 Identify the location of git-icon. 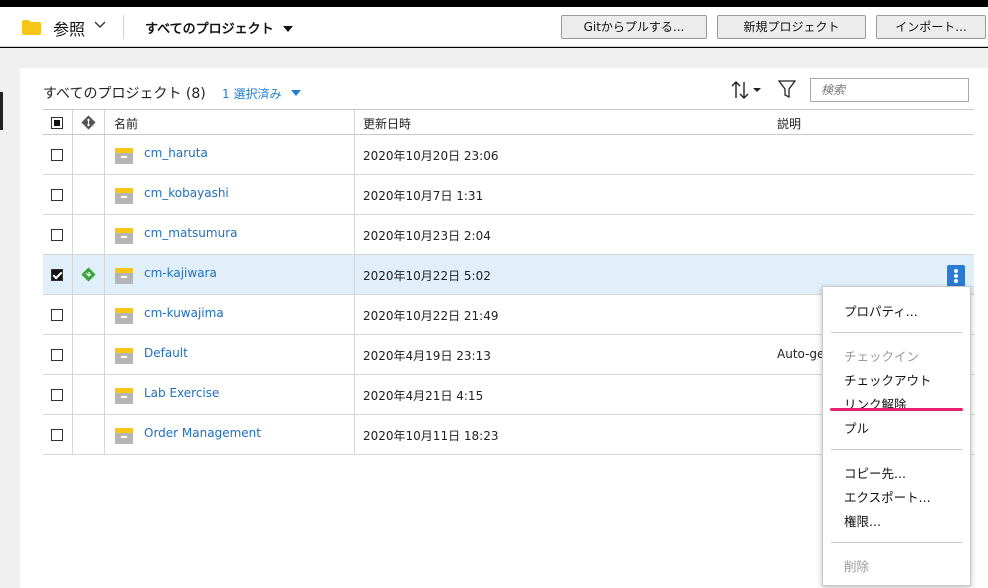
(88, 122).